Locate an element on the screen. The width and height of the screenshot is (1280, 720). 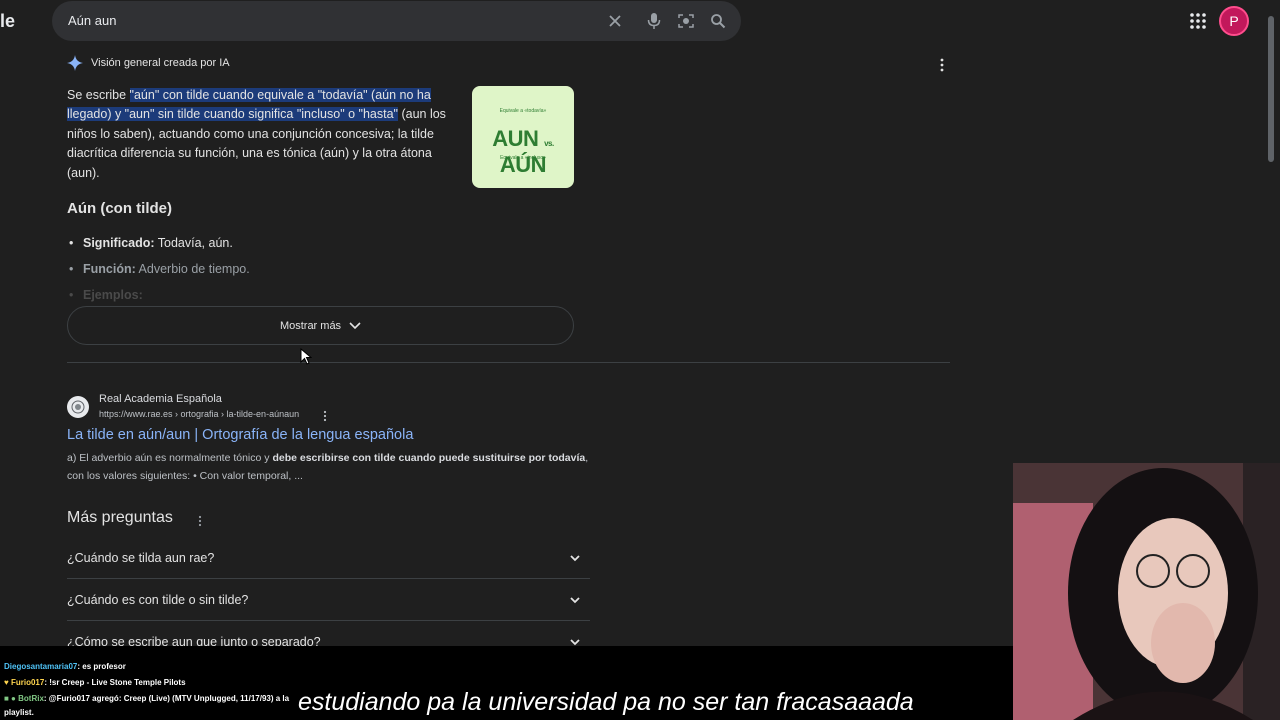
question-item: ¿Cuándo es con tilde o sin tilde? is located at coordinates (328, 600).